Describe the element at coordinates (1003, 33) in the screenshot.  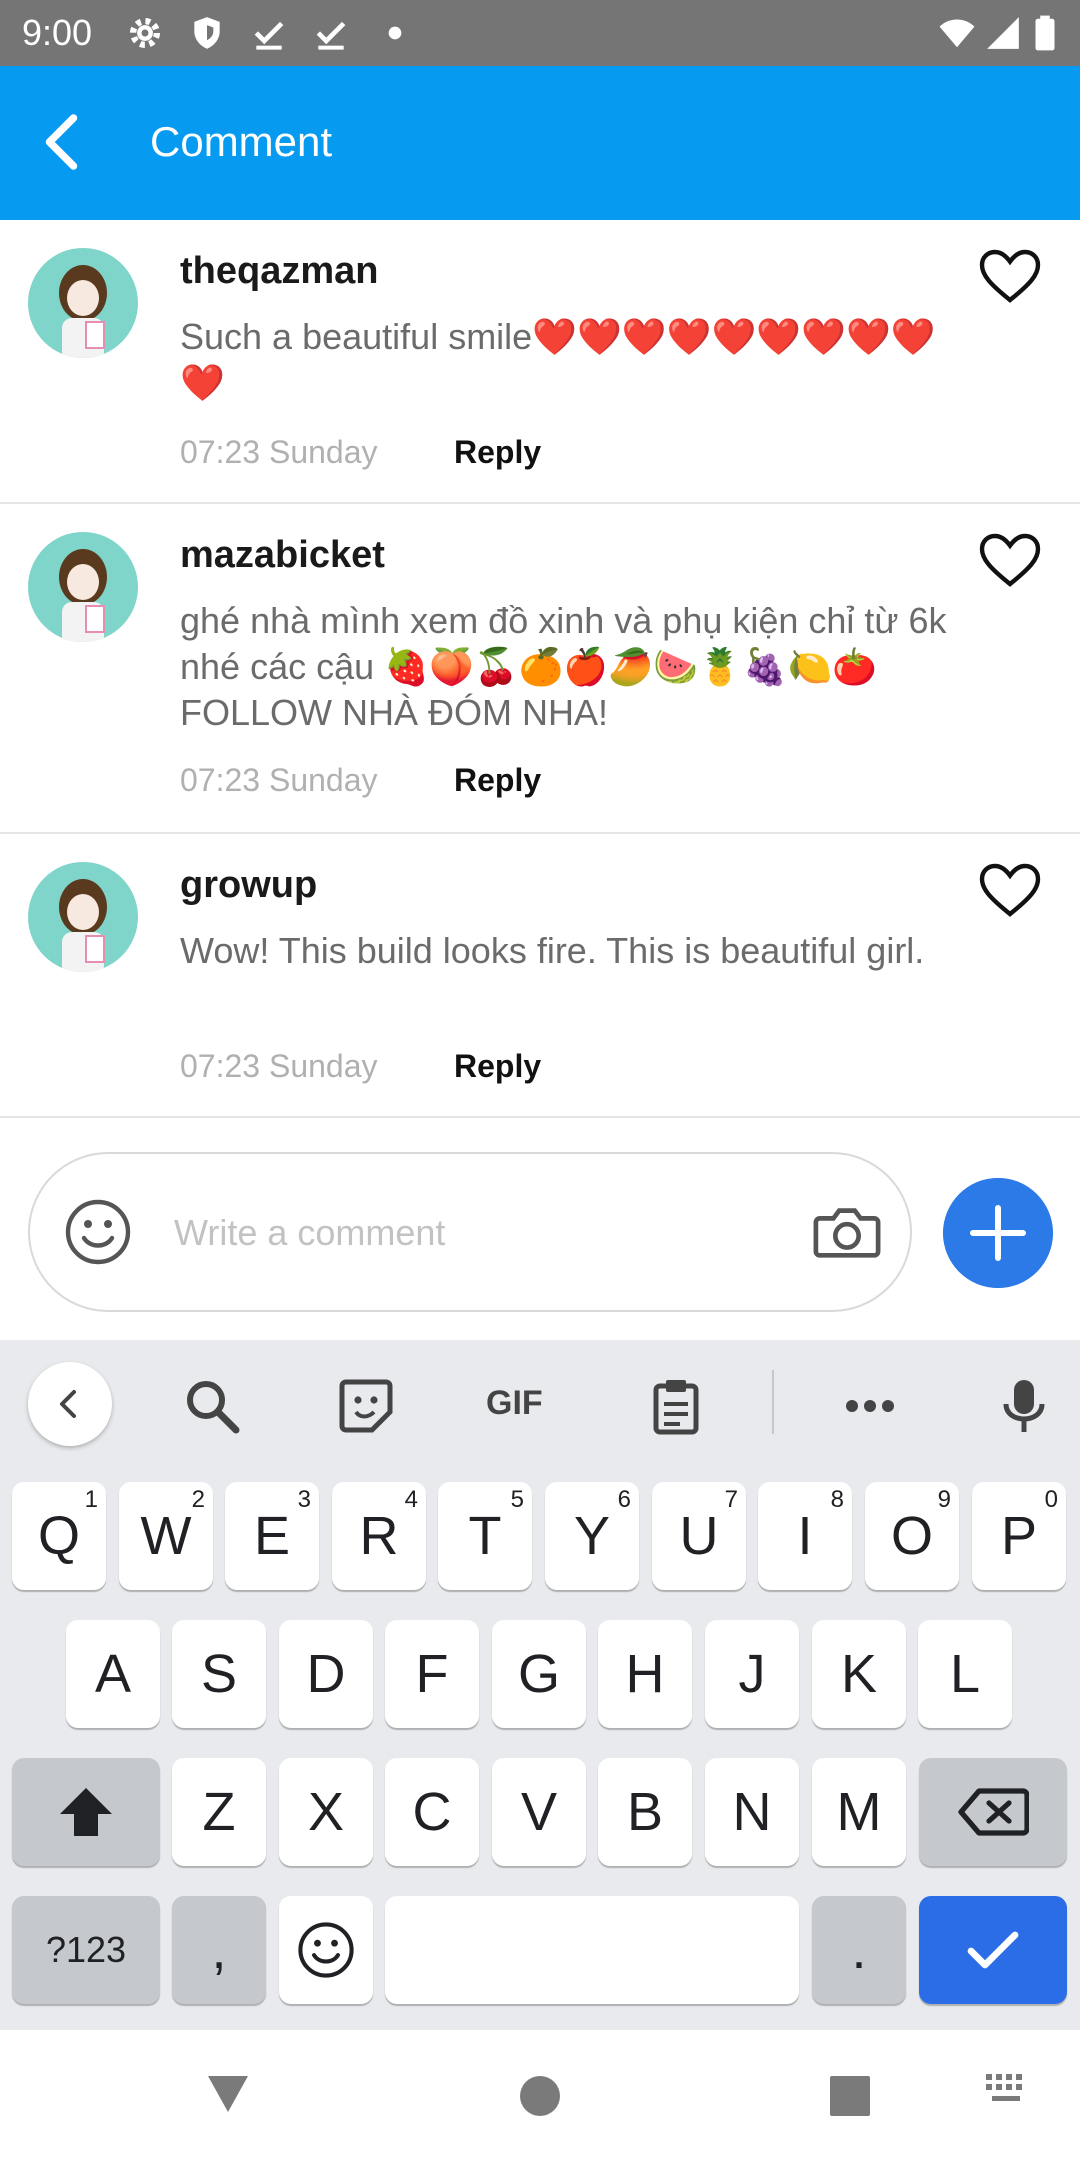
I see `cellular-signal-icon` at that location.